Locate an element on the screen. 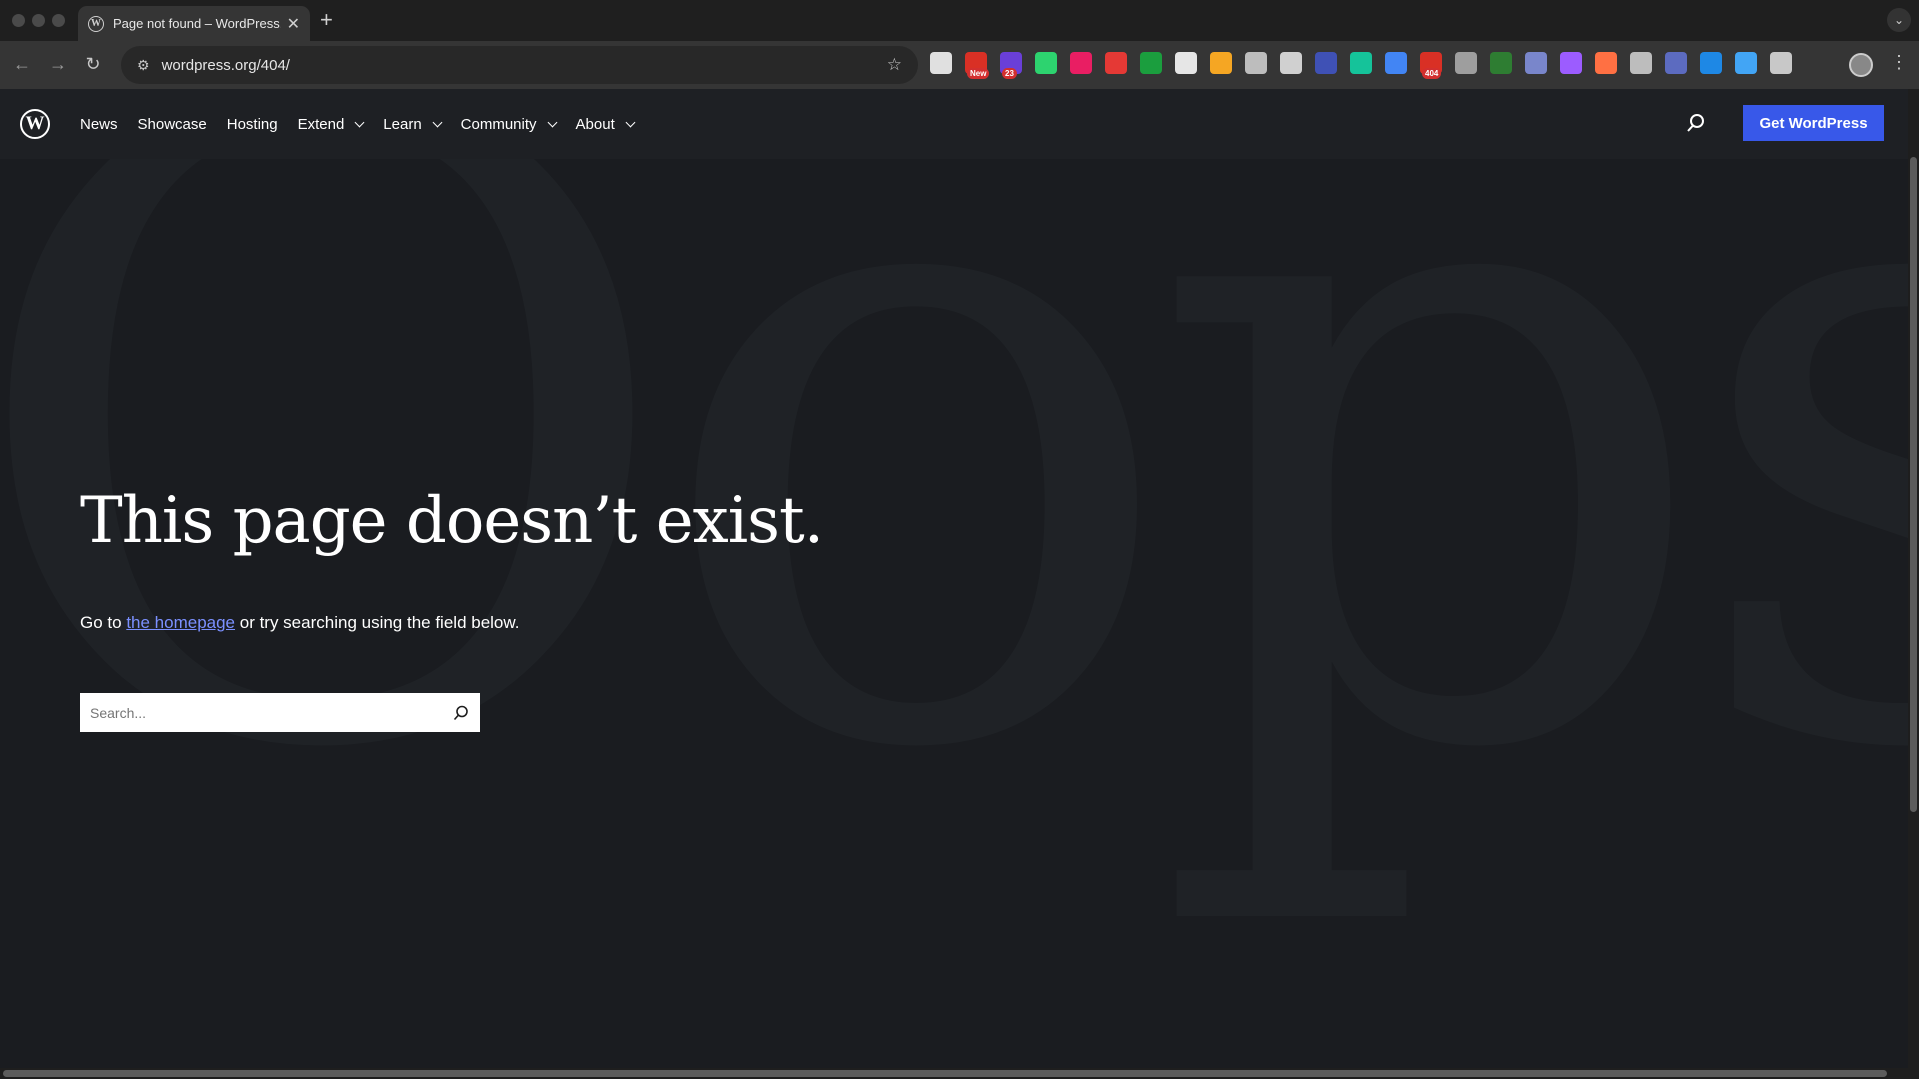 The height and width of the screenshot is (1079, 1919). window-close-button is located at coordinates (18, 20).